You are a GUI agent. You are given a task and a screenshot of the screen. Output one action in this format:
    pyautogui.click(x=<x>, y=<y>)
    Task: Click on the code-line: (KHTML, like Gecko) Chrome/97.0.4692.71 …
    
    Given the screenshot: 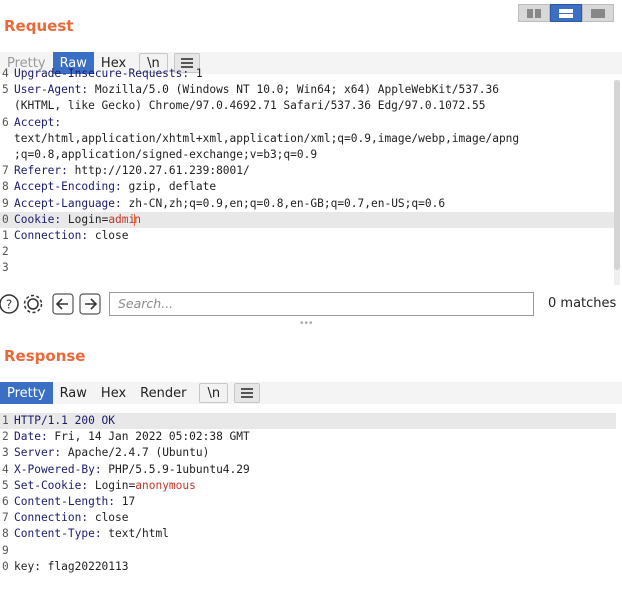 What is the action you would take?
    pyautogui.click(x=308, y=106)
    